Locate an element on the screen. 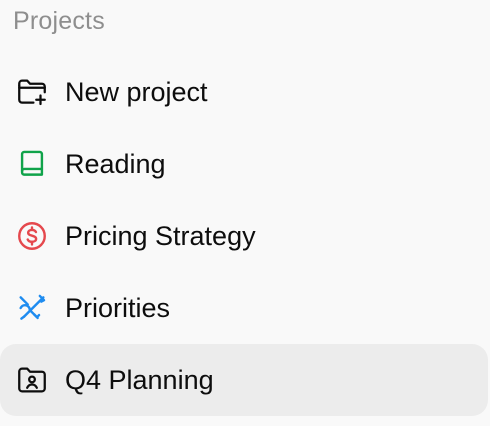 This screenshot has width=490, height=426. book-icon is located at coordinates (32, 164).